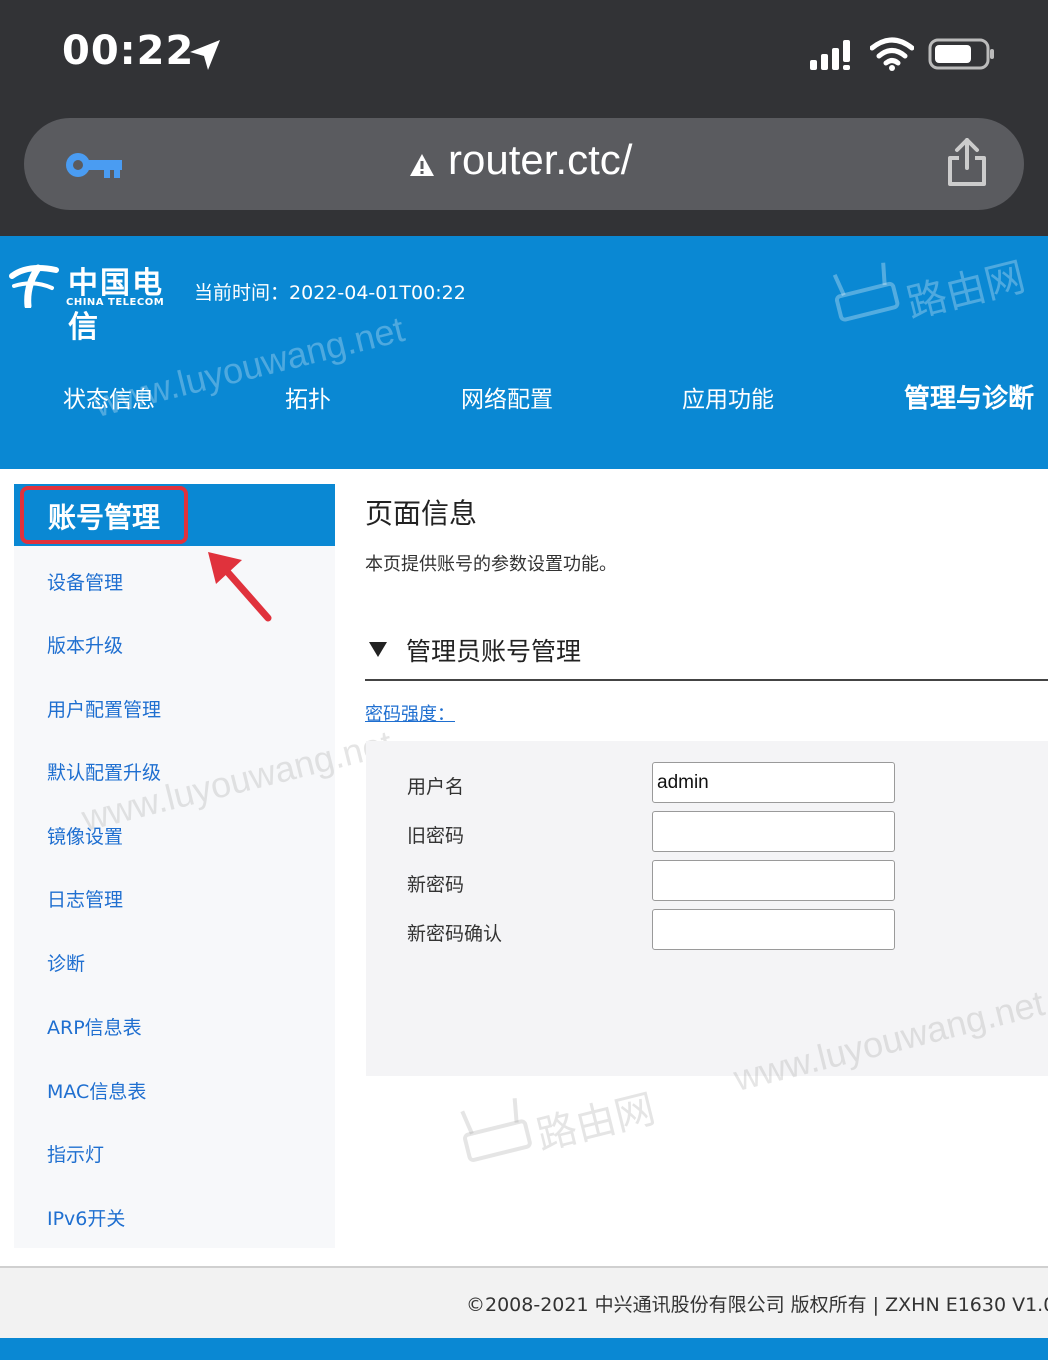 This screenshot has width=1048, height=1360. I want to click on password-strength-link: 密码强度：, so click(410, 713).